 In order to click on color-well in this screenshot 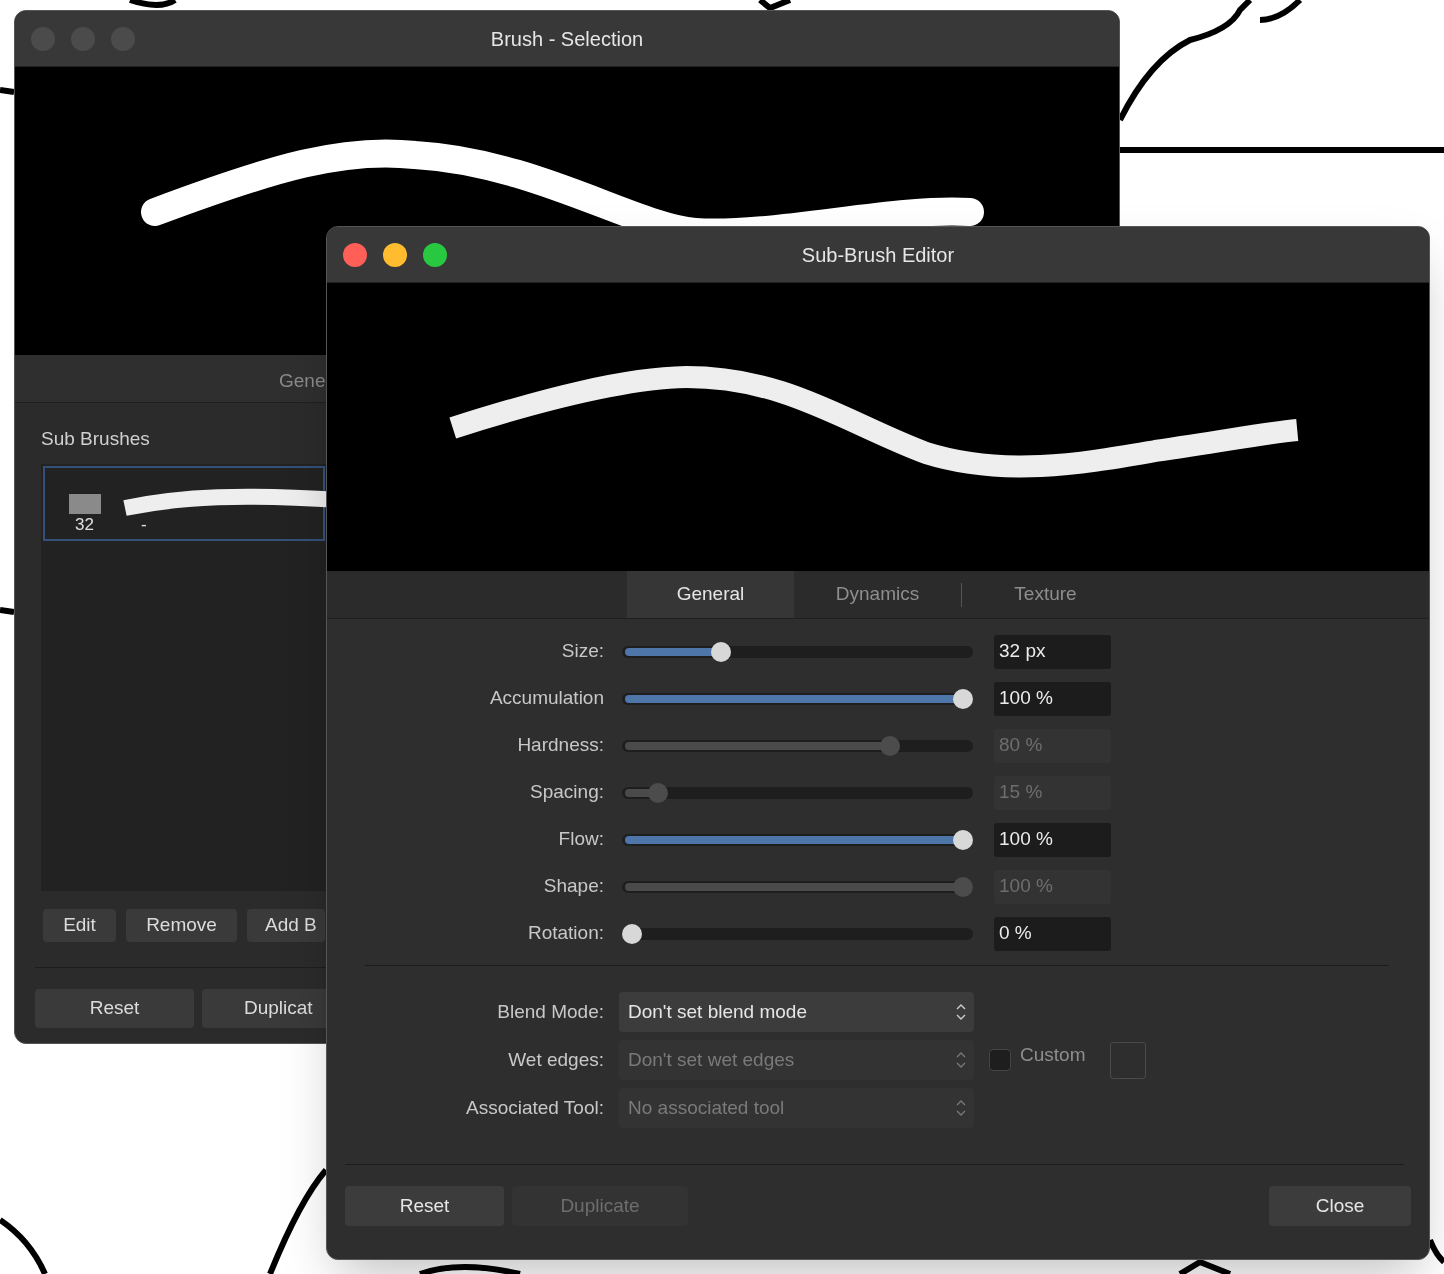, I will do `click(1128, 1060)`.